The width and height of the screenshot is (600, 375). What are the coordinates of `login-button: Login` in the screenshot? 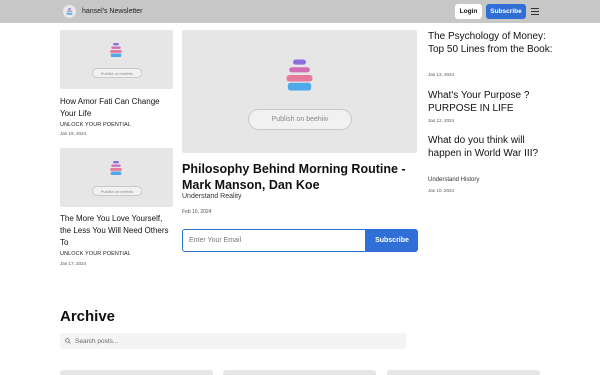 It's located at (468, 11).